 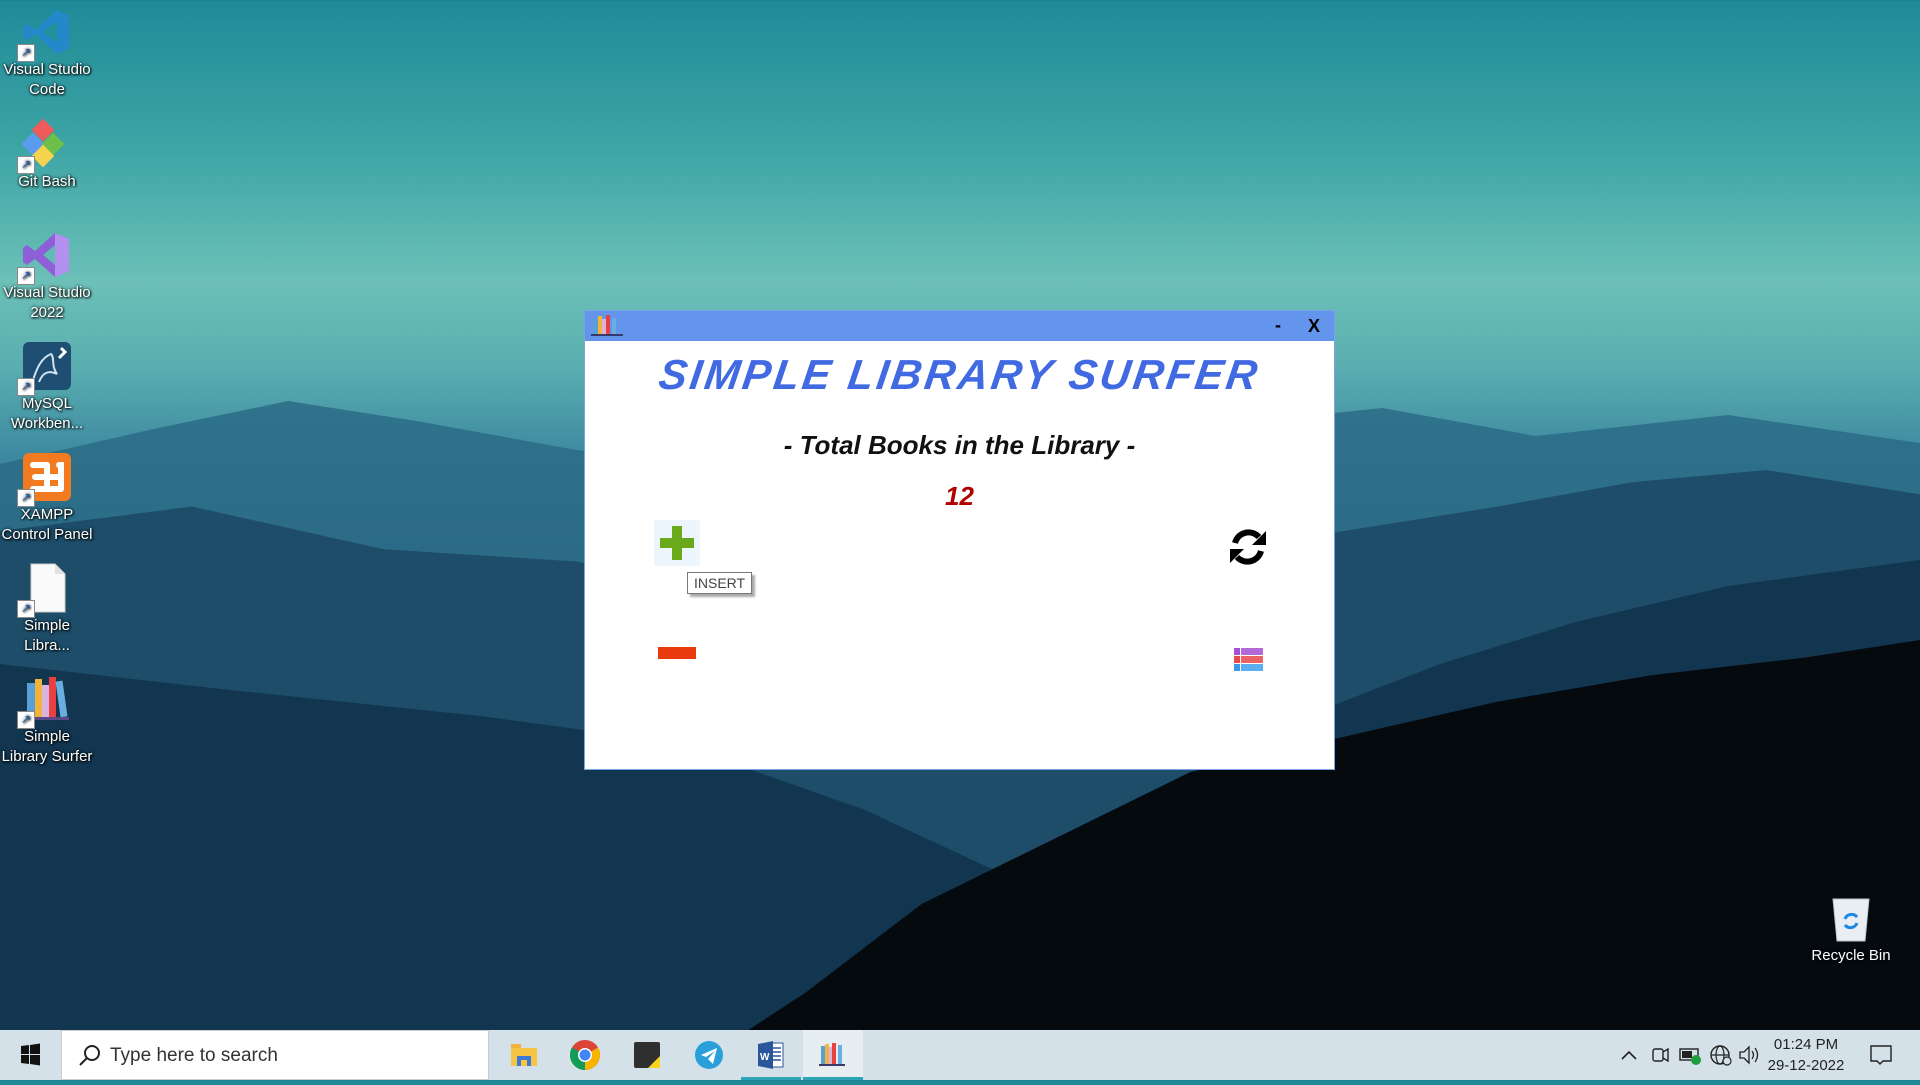 I want to click on globe-network-icon, so click(x=1721, y=1055).